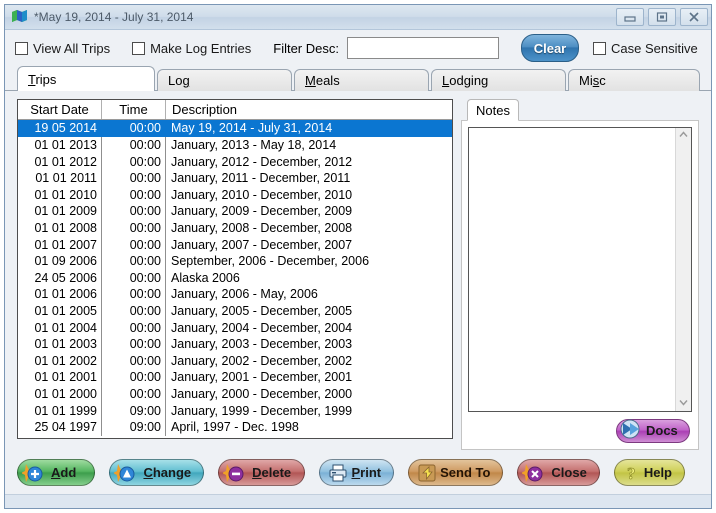 The width and height of the screenshot is (716, 513). I want to click on column-header-time: Time, so click(134, 110).